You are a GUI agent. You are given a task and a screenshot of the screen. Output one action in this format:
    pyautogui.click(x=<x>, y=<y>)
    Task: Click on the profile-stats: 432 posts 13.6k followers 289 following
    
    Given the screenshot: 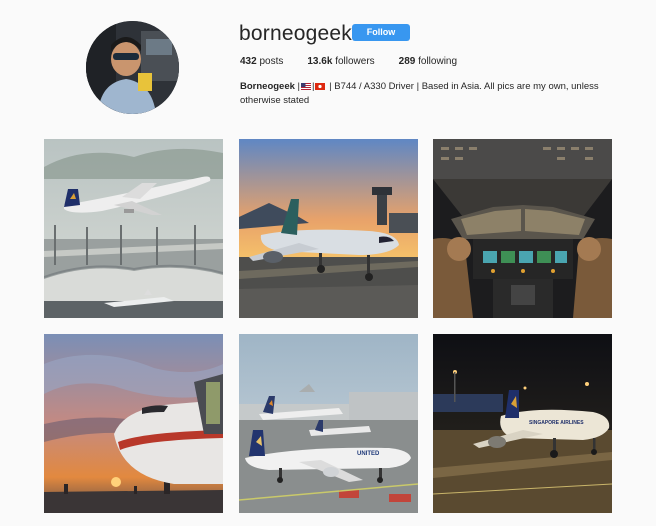 What is the action you would take?
    pyautogui.click(x=360, y=61)
    